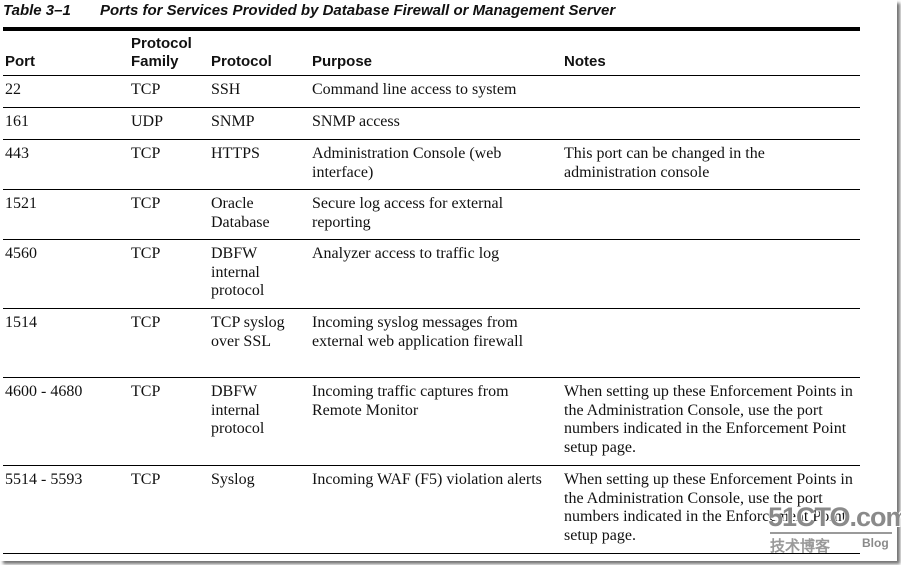 This screenshot has height=565, width=901. Describe the element at coordinates (259, 91) in the screenshot. I see `cell-protocol: SSH` at that location.